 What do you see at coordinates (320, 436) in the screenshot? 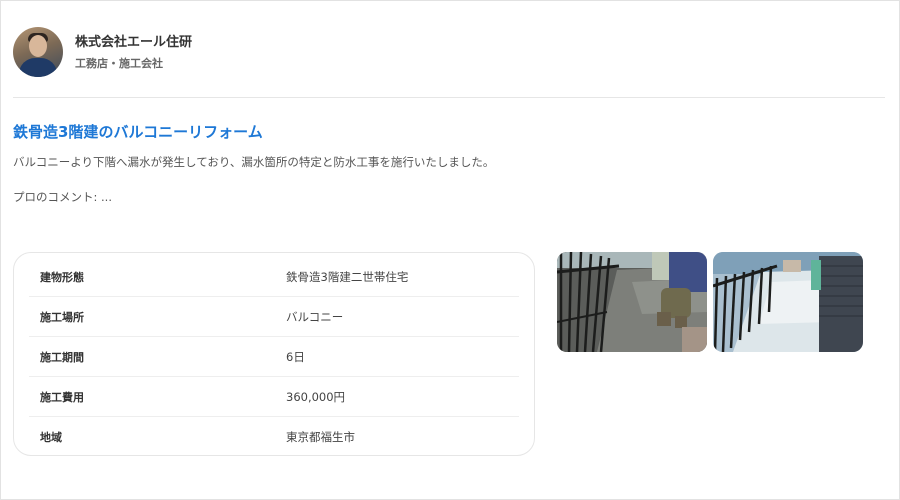
I see `detail-value: 東京都福生市` at bounding box center [320, 436].